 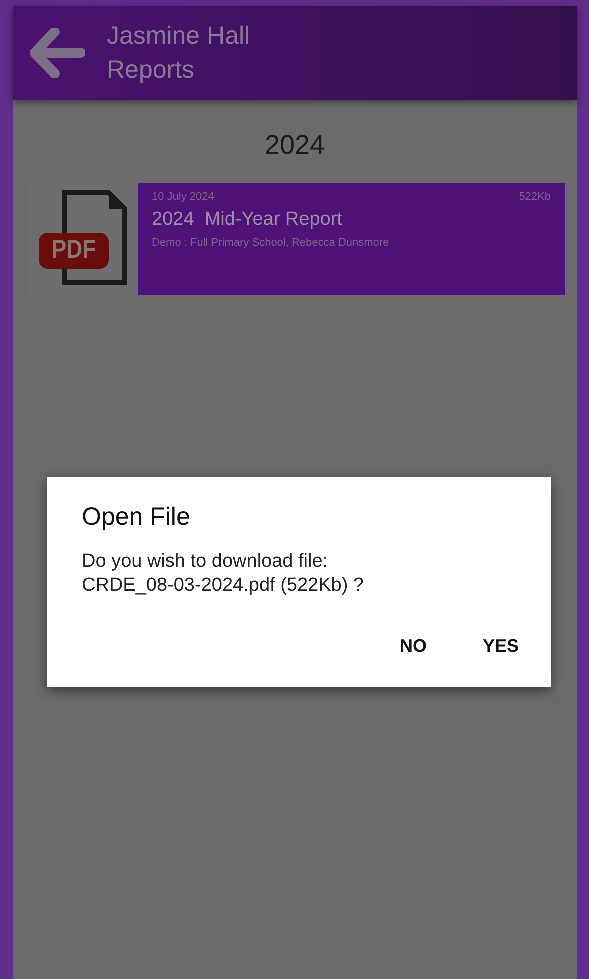 I want to click on student-name: Jasmine Hall, so click(x=178, y=36).